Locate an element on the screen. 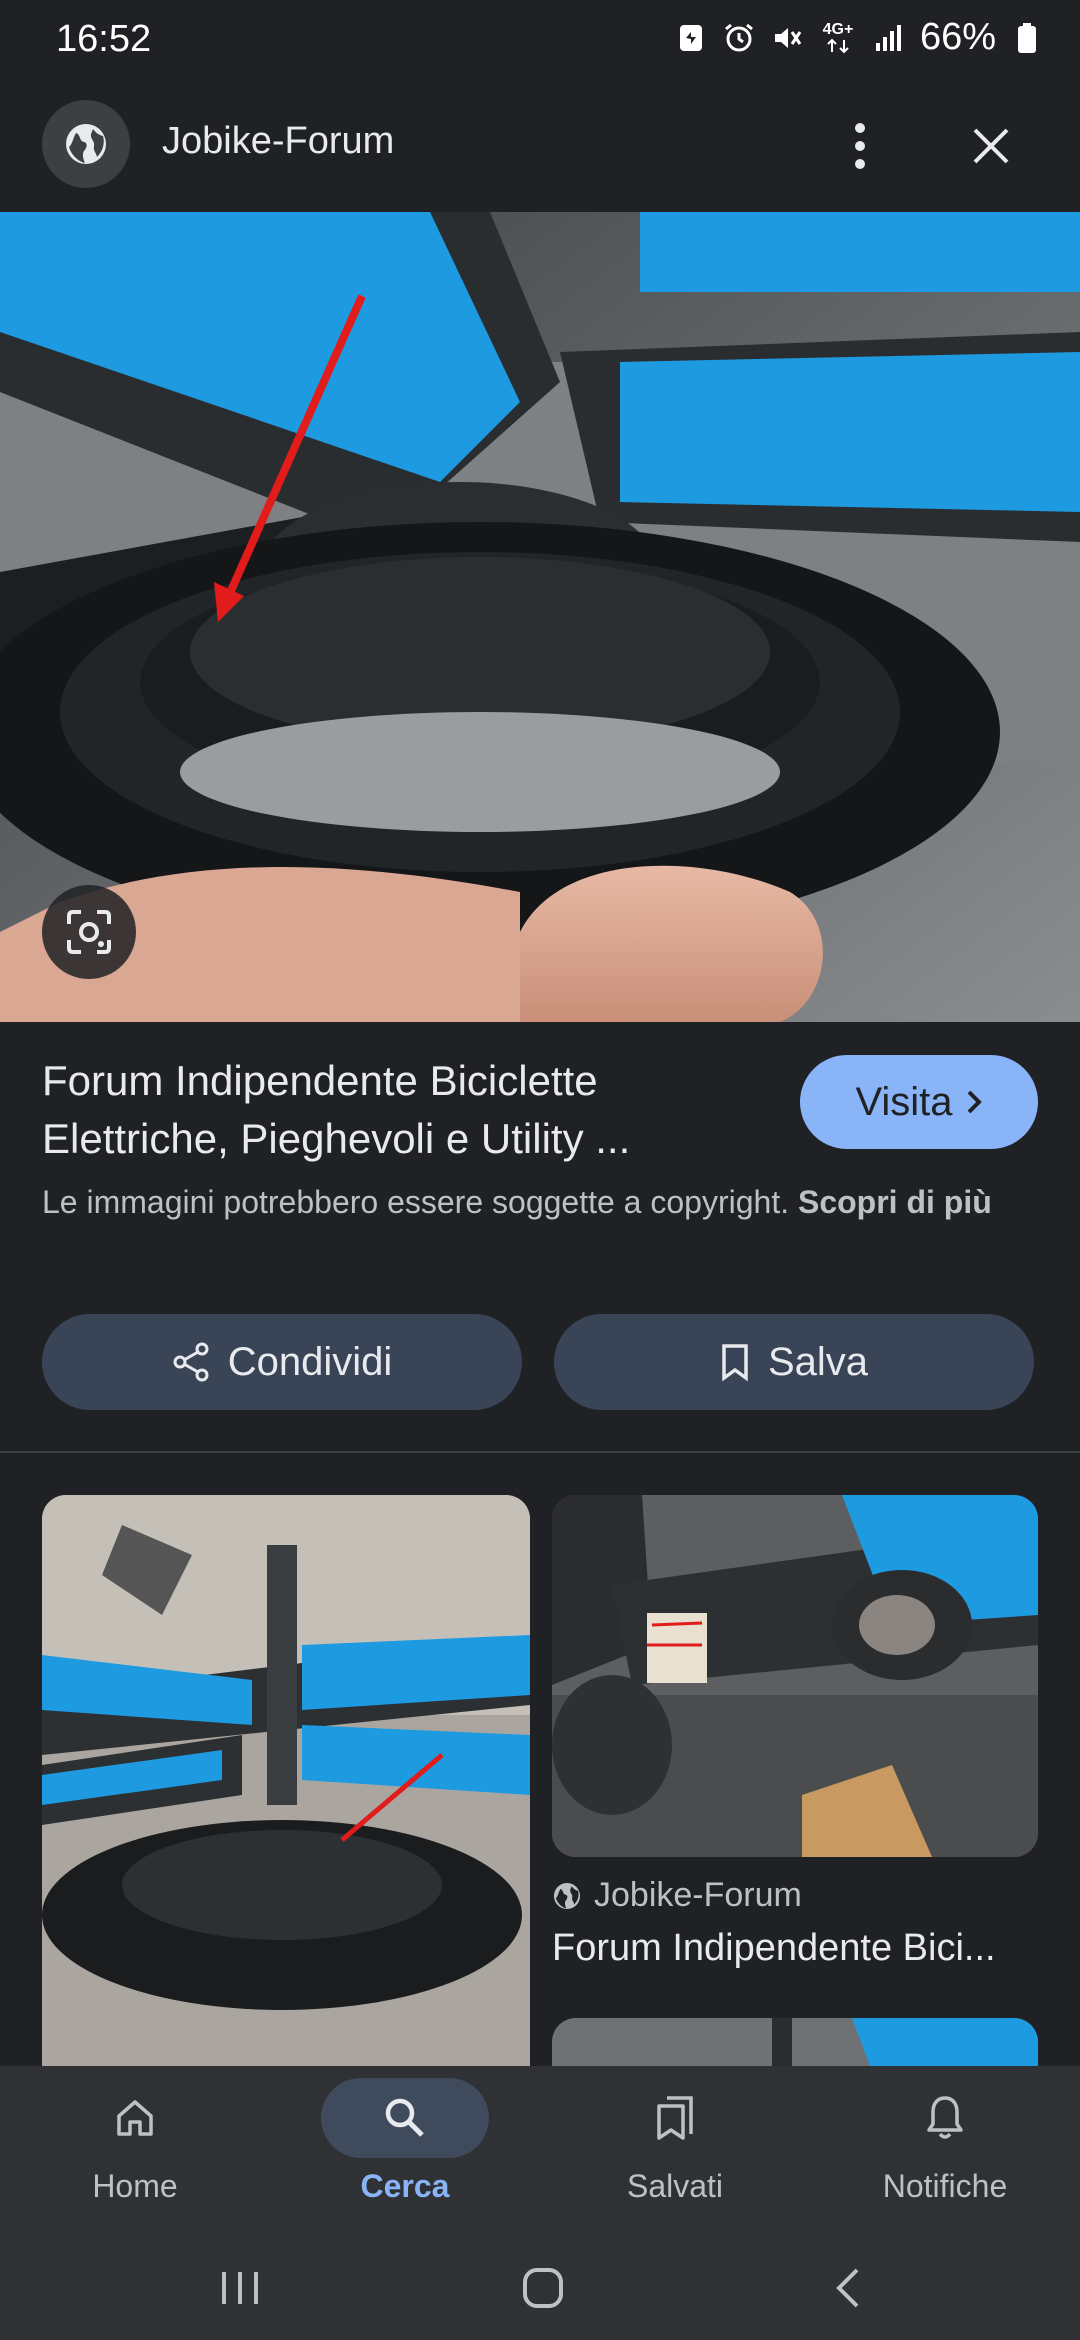 Image resolution: width=1080 pixels, height=2340 pixels. nav-notifications: Notifiche is located at coordinates (945, 2151).